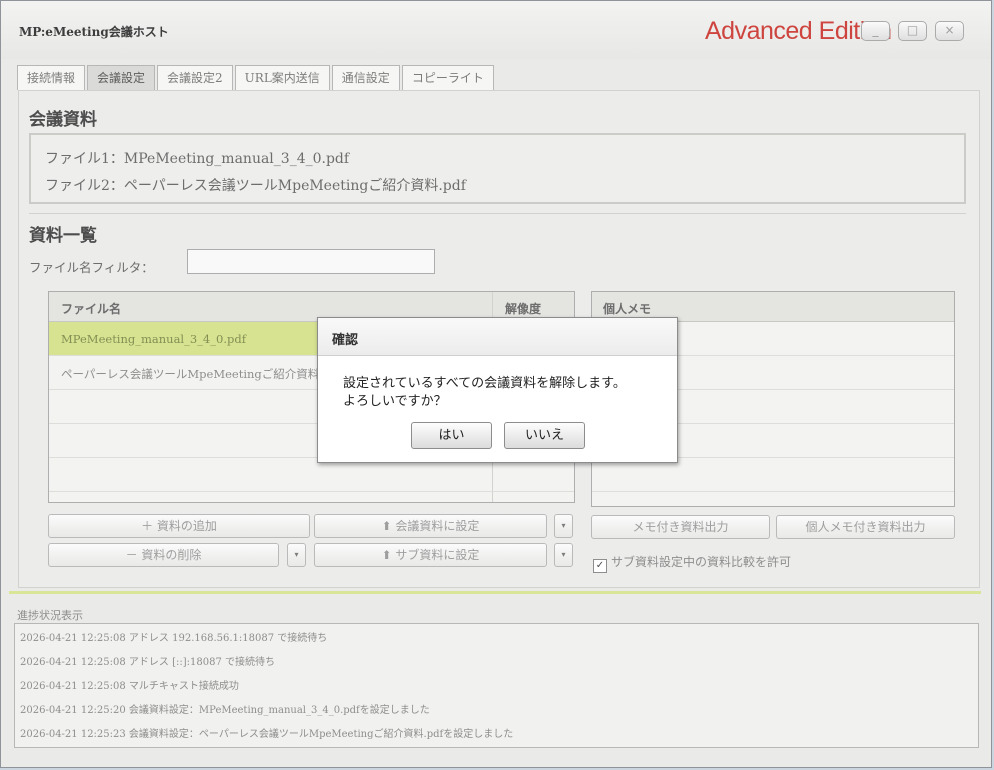 The width and height of the screenshot is (994, 770). I want to click on dialog-title-bar: 確認, so click(497, 337).